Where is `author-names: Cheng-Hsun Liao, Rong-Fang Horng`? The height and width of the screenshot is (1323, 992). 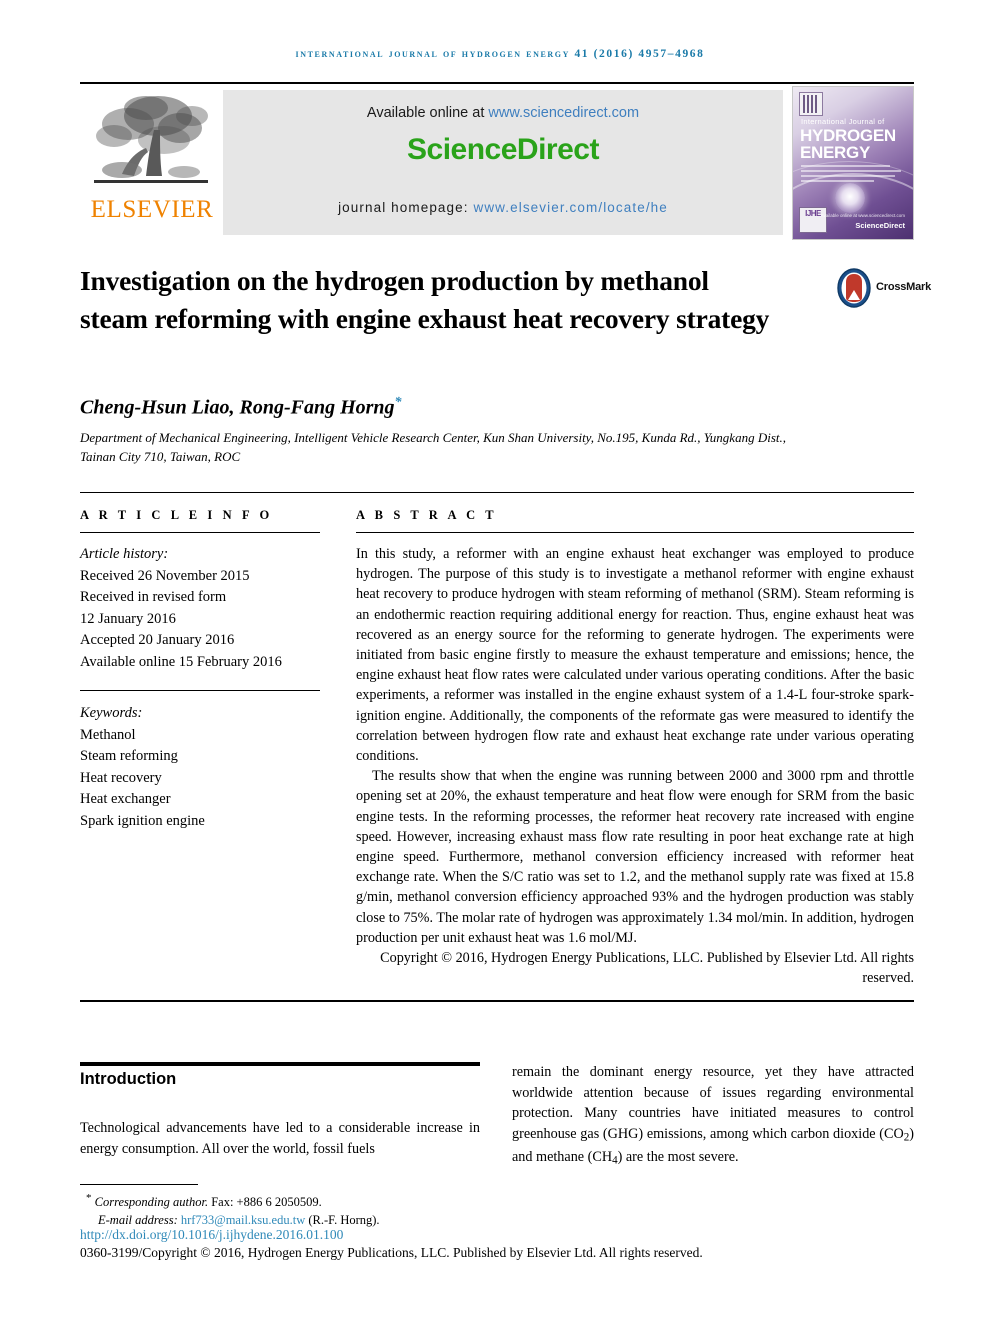
author-names: Cheng-Hsun Liao, Rong-Fang Horng is located at coordinates (237, 407).